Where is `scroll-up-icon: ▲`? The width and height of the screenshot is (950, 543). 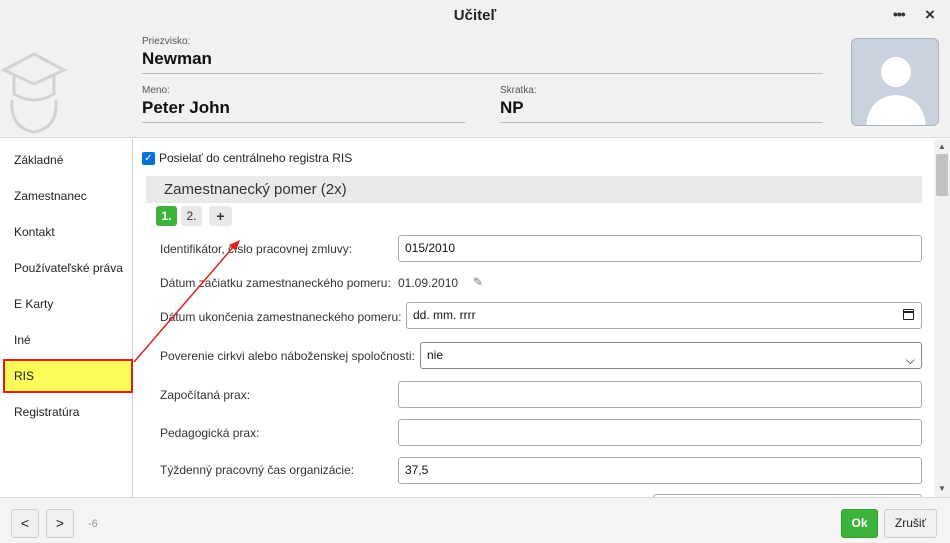
scroll-up-icon: ▲ is located at coordinates (942, 146).